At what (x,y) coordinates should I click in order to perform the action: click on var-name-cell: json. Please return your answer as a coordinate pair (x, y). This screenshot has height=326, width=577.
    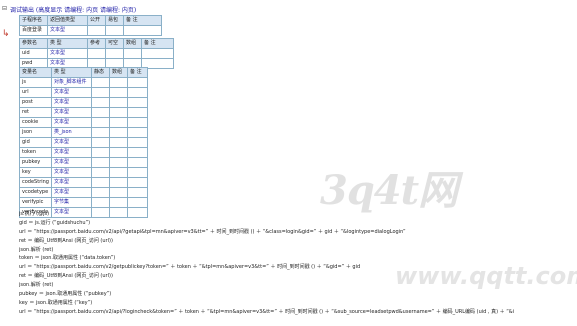
    Looking at the image, I should click on (35, 132).